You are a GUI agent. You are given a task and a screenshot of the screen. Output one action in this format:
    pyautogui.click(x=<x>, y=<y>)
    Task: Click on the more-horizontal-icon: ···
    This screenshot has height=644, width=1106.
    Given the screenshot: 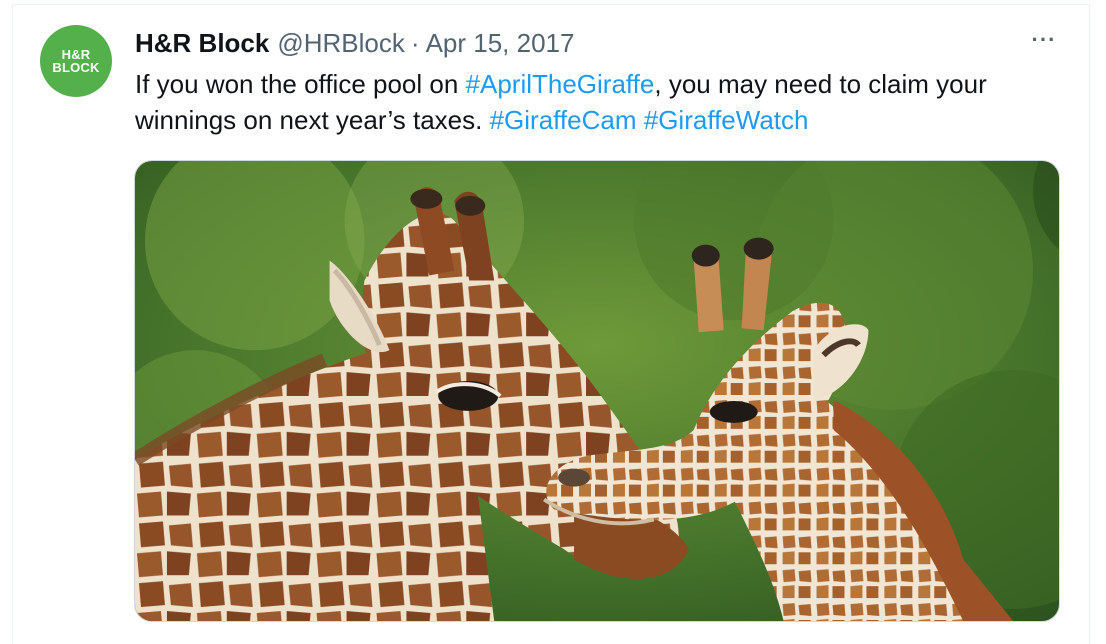 What is the action you would take?
    pyautogui.click(x=1044, y=41)
    